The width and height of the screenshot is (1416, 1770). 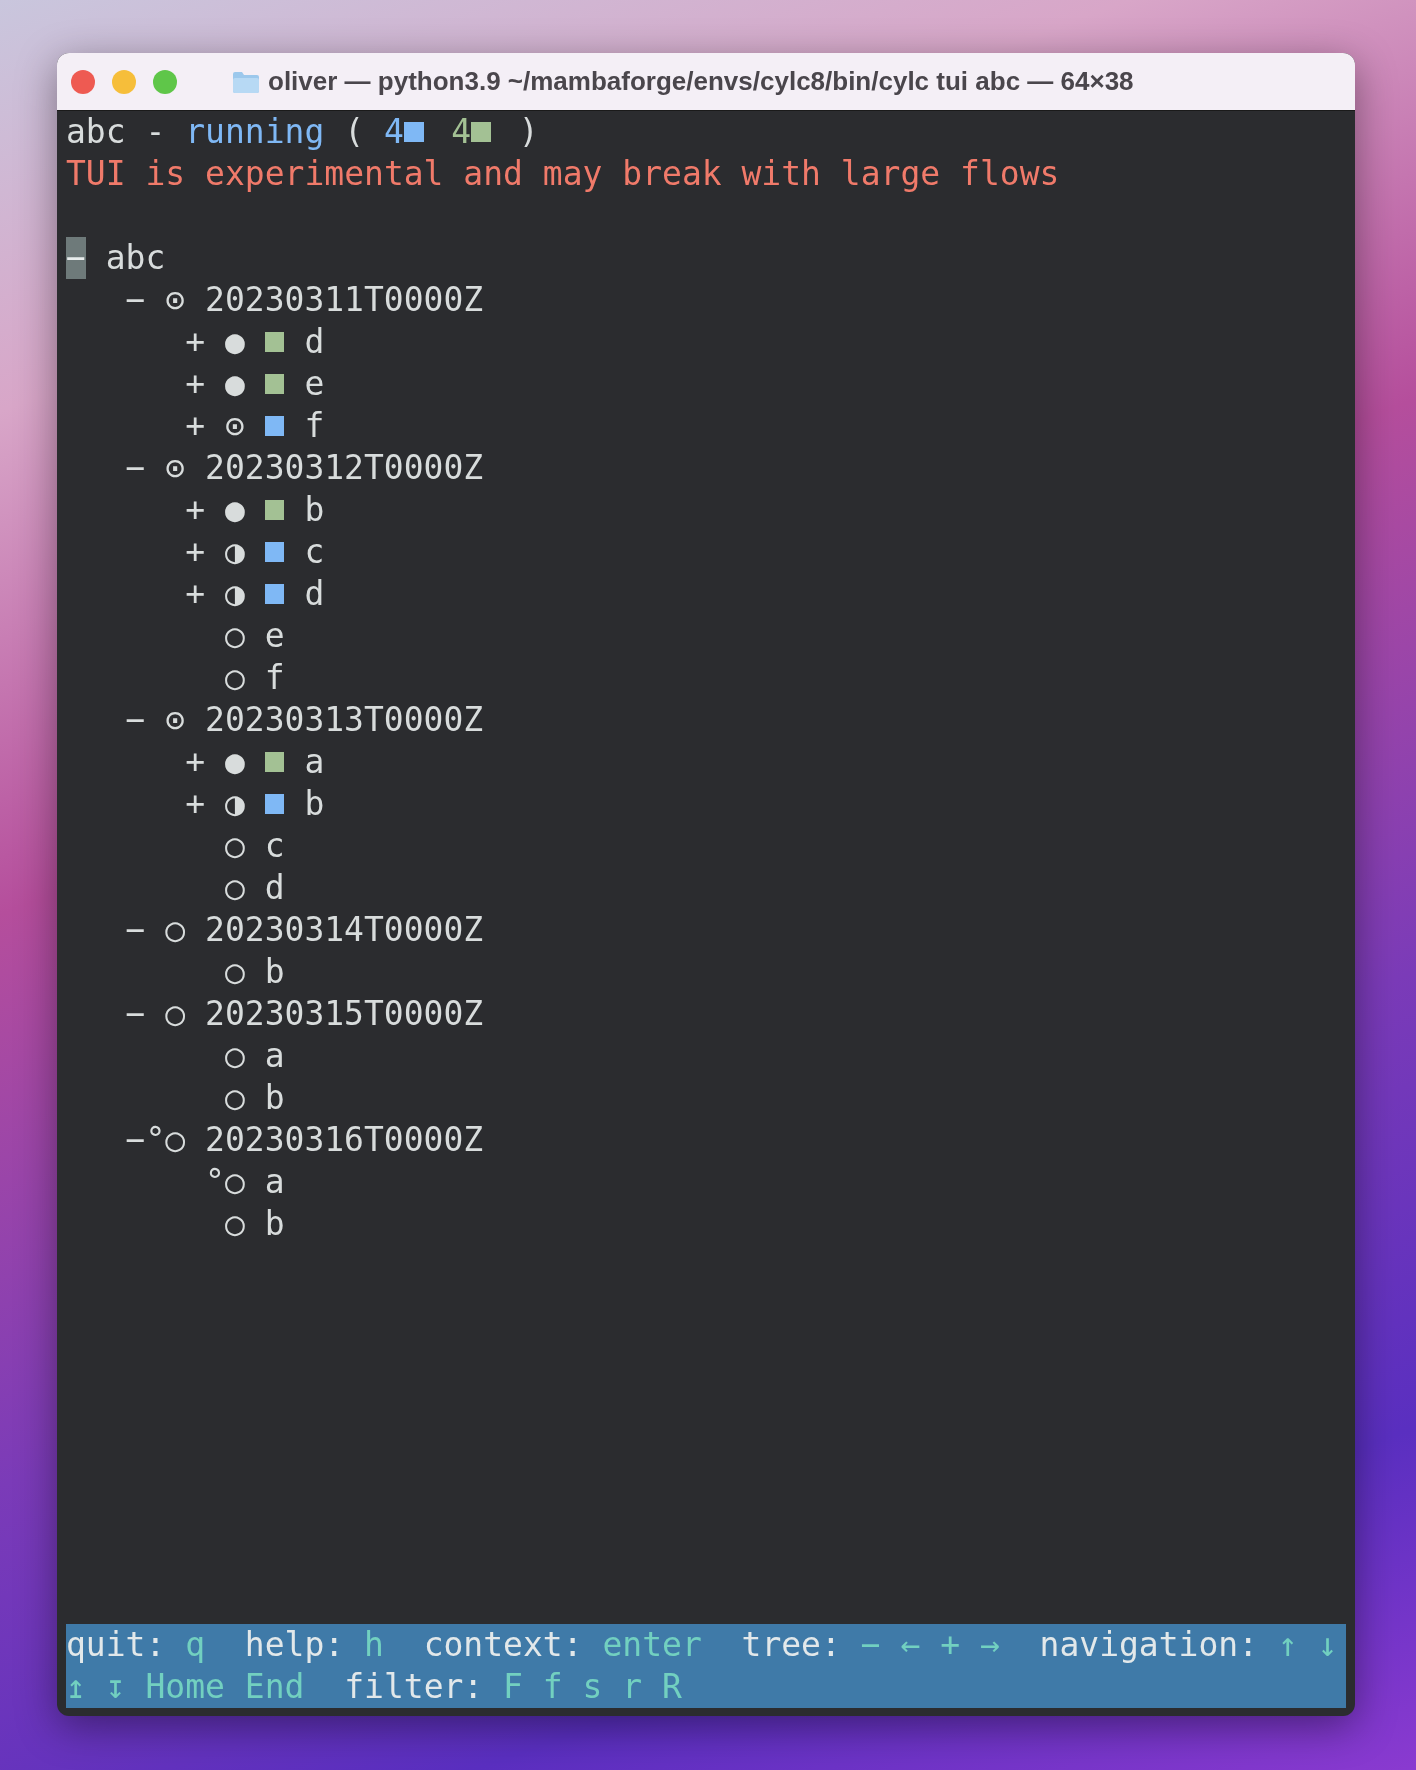 I want to click on hint-keys: enter, so click(x=652, y=1644).